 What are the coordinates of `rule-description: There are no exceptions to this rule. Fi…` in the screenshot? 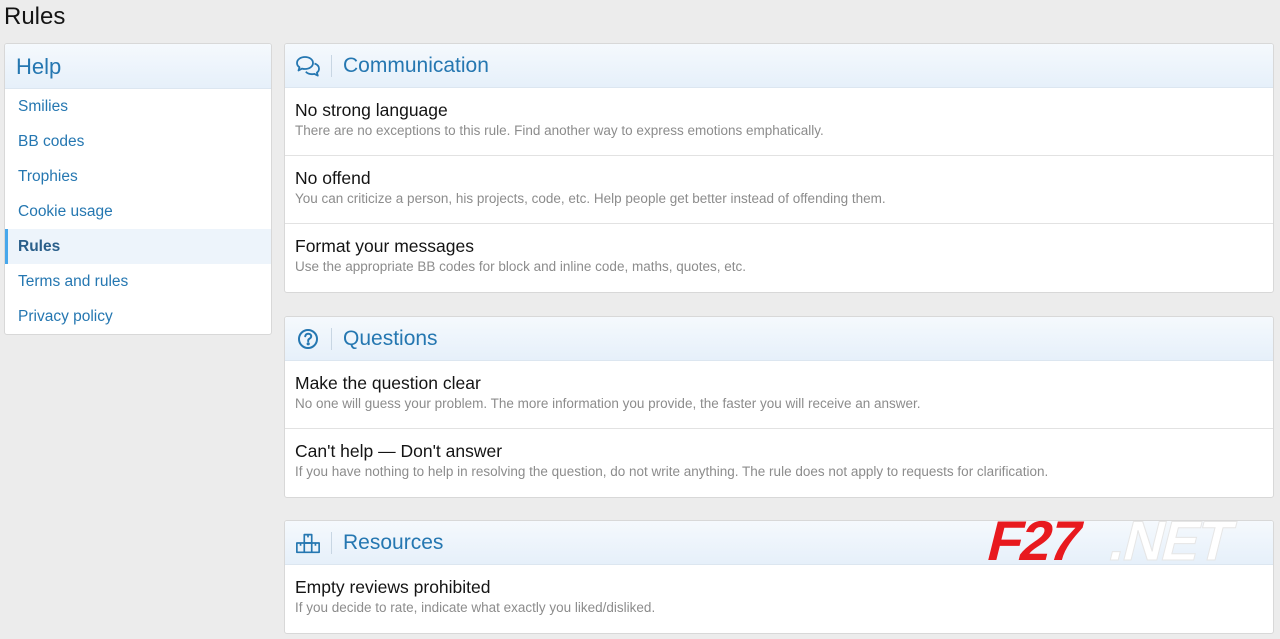 It's located at (559, 130).